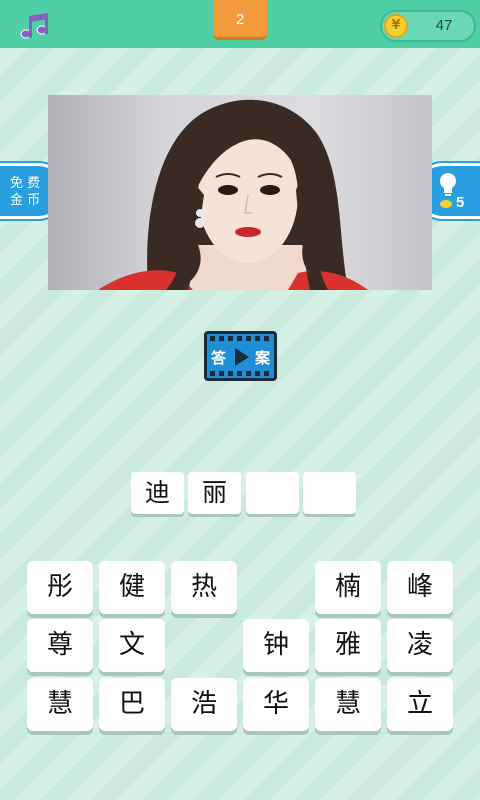 The width and height of the screenshot is (480, 800). What do you see at coordinates (448, 184) in the screenshot?
I see `lightbulb-icon` at bounding box center [448, 184].